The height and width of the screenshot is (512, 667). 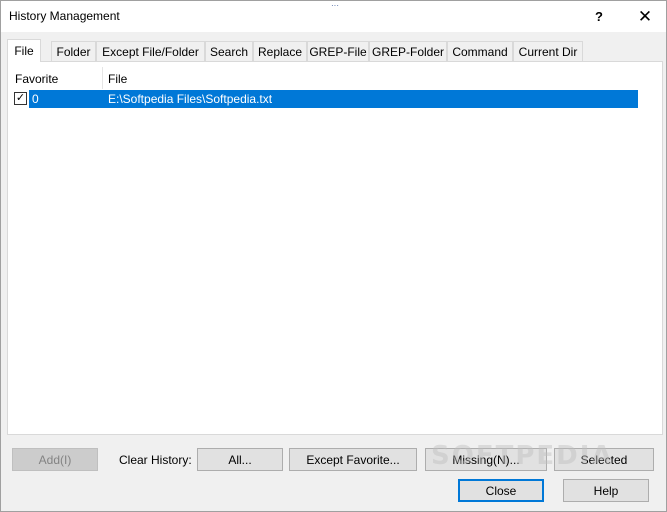 I want to click on close-button: Close, so click(x=501, y=490).